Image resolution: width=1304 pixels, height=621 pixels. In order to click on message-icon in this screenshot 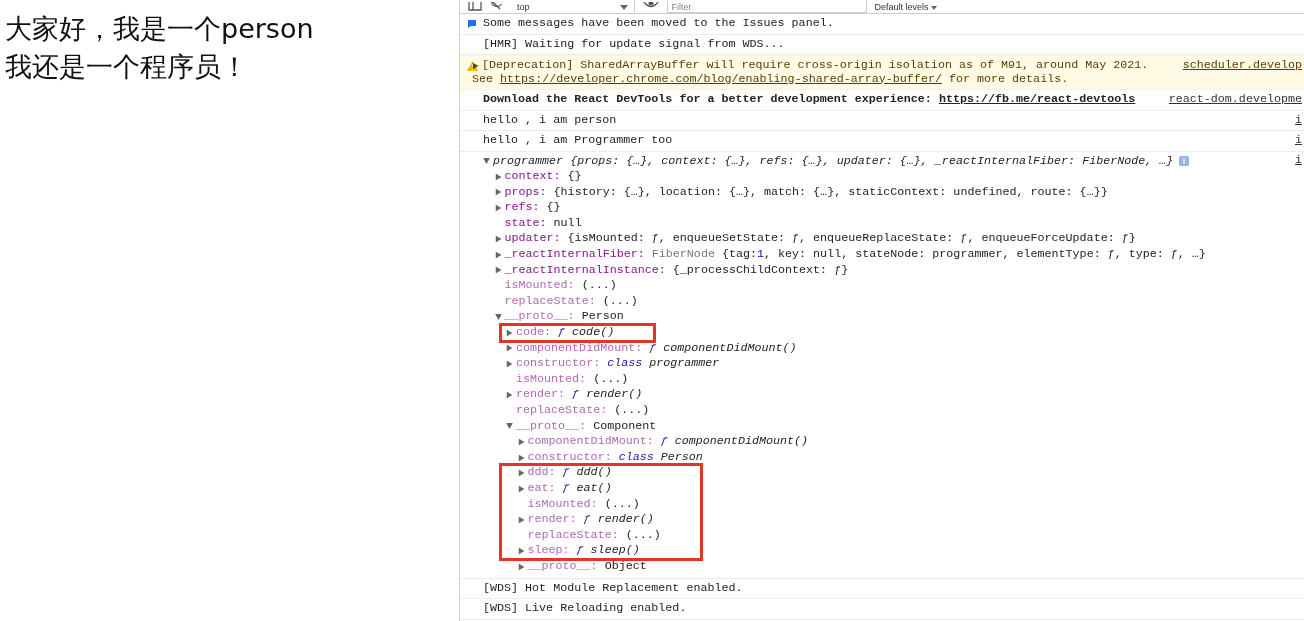, I will do `click(472, 24)`.